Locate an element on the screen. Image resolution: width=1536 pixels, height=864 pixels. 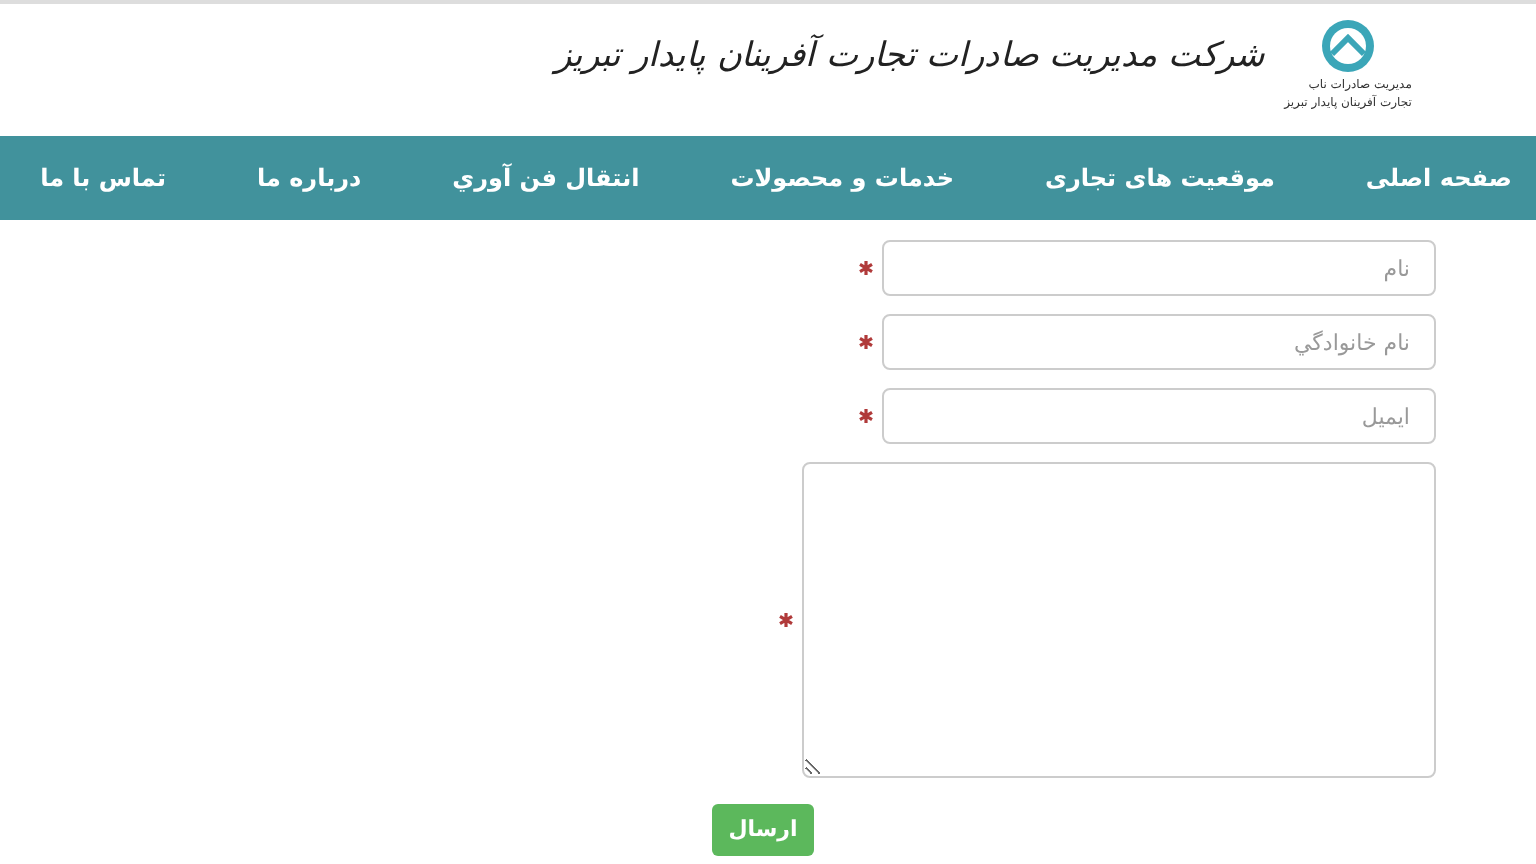
nav-link: درباره ما is located at coordinates (309, 178).